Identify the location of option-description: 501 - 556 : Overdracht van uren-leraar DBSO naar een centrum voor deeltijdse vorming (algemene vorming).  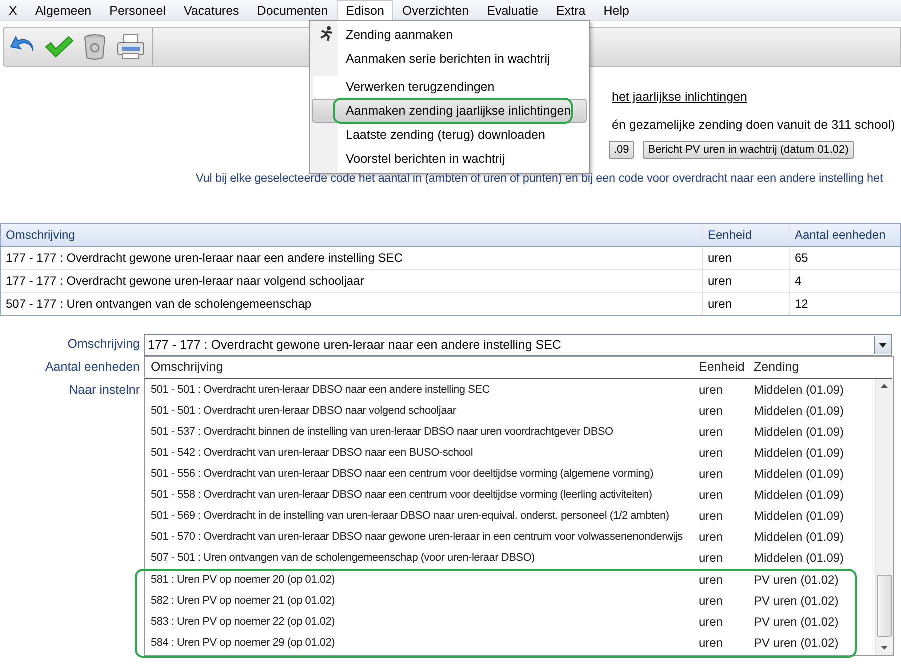
(419, 474).